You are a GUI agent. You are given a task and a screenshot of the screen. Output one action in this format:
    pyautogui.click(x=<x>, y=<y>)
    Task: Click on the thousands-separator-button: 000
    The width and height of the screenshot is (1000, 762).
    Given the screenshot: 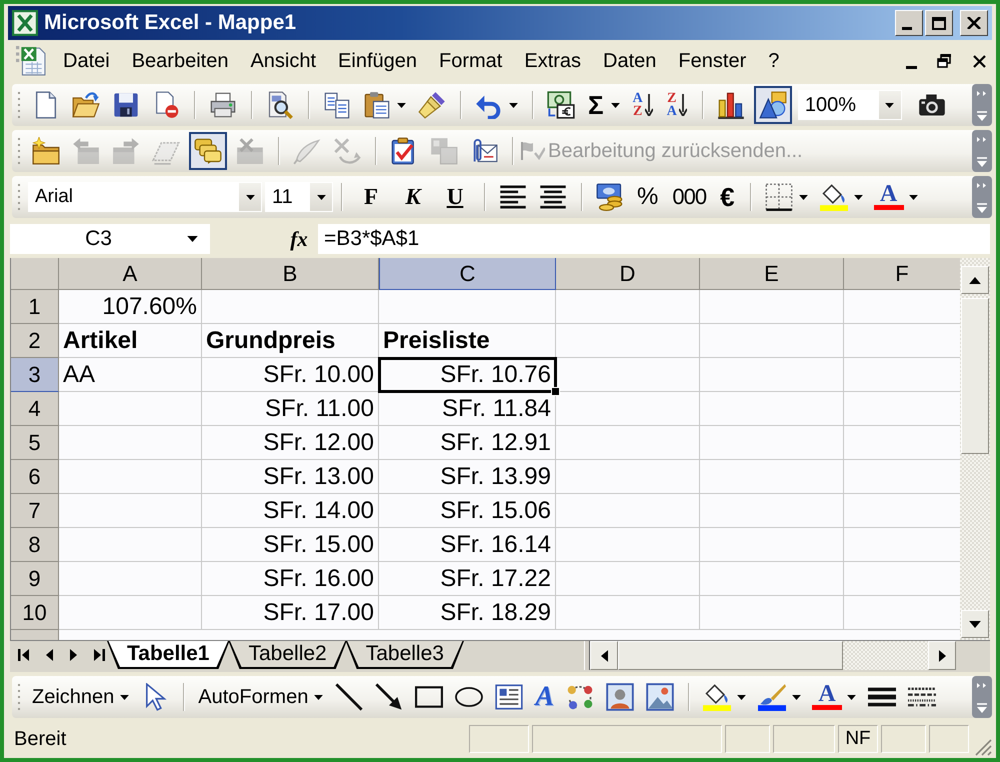 What is the action you would take?
    pyautogui.click(x=689, y=197)
    